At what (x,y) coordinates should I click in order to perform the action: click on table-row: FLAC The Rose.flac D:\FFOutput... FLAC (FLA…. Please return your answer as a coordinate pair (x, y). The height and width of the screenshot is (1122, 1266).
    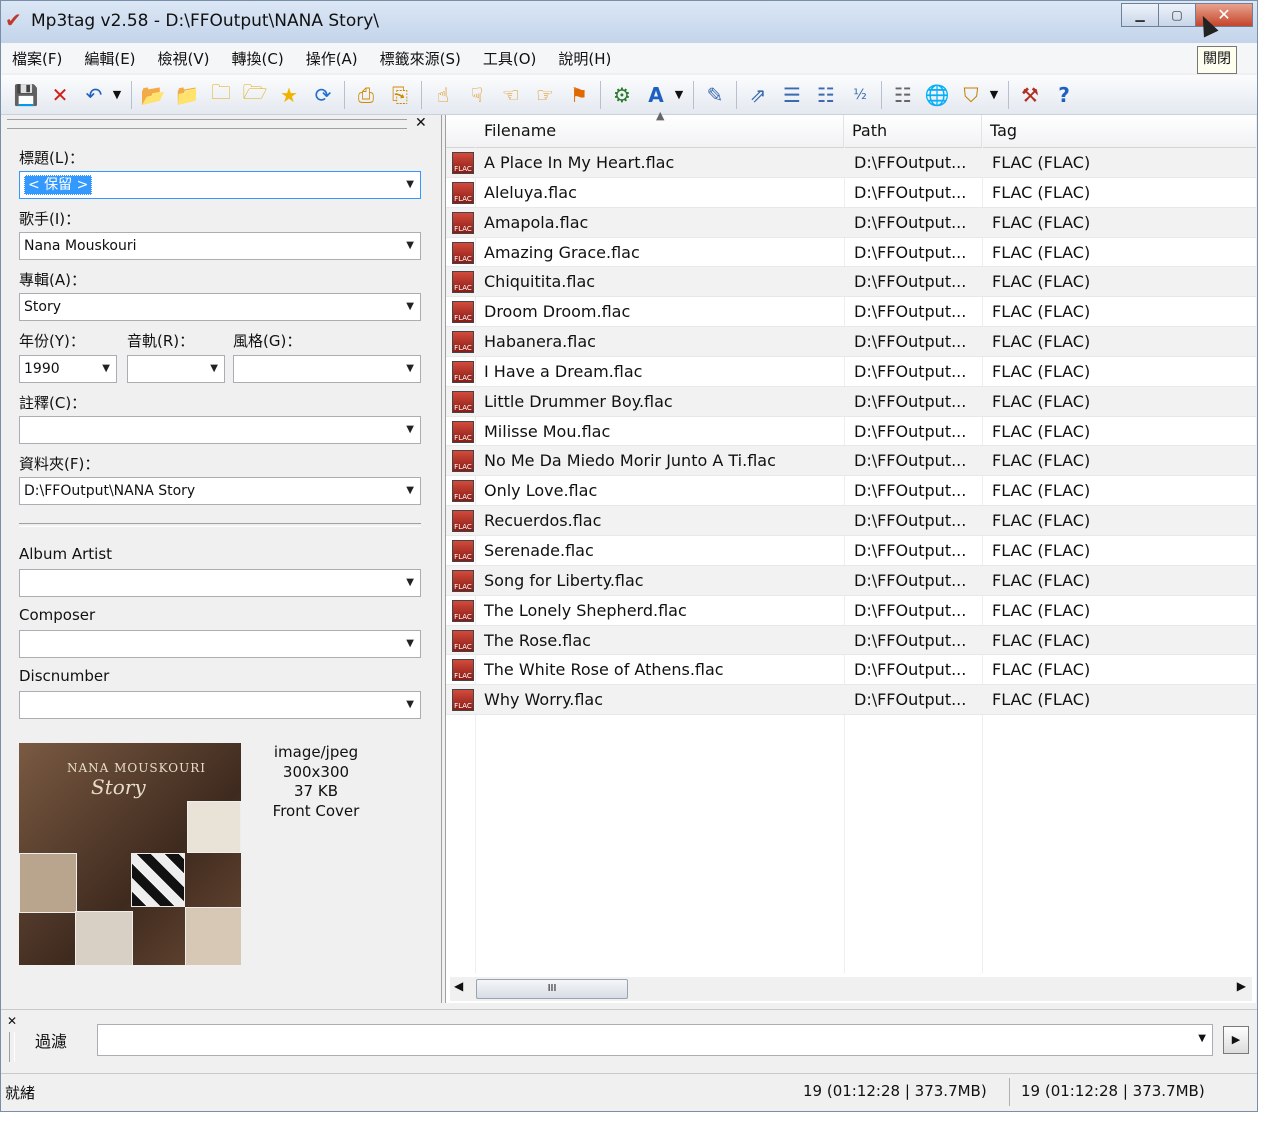
    Looking at the image, I should click on (851, 640).